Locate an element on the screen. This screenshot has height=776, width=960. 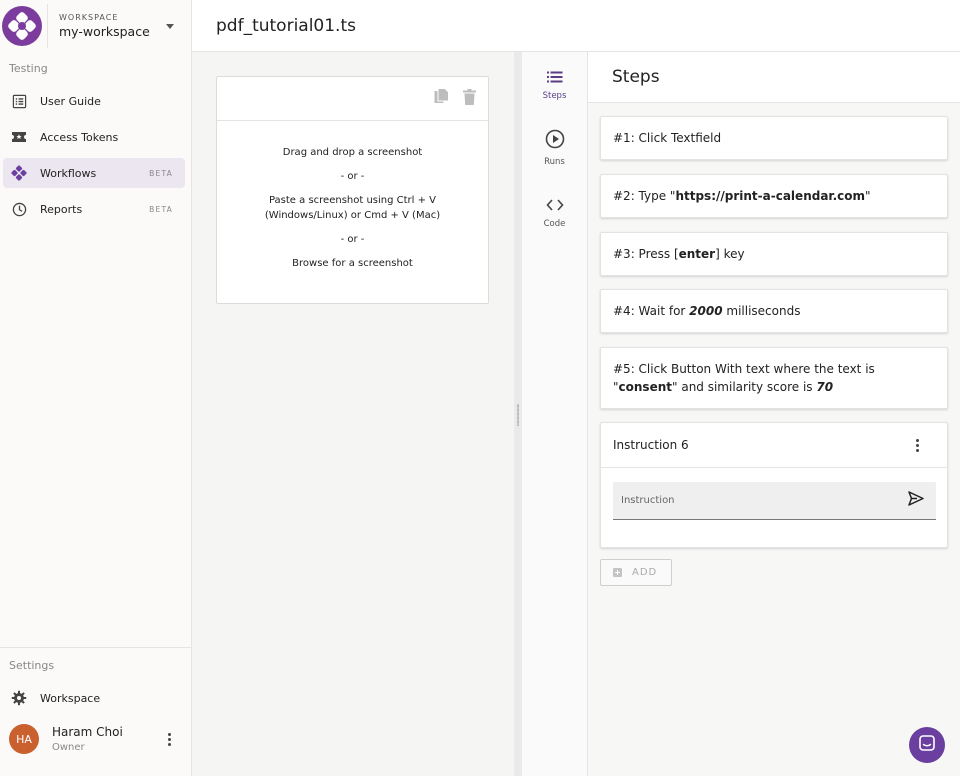
workspace-logo is located at coordinates (22, 26).